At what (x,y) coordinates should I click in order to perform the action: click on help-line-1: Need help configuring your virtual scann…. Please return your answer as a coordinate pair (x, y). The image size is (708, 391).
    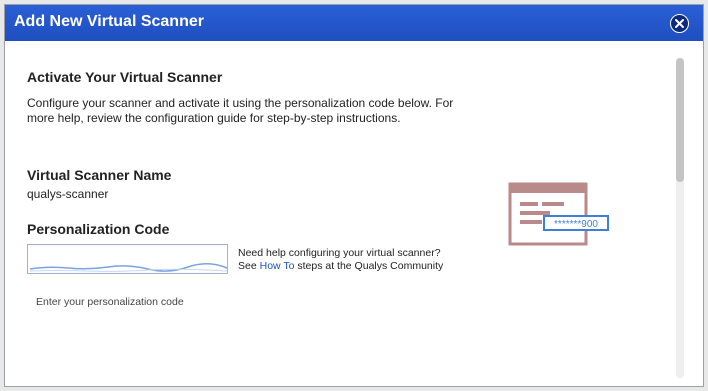
    Looking at the image, I should click on (339, 253).